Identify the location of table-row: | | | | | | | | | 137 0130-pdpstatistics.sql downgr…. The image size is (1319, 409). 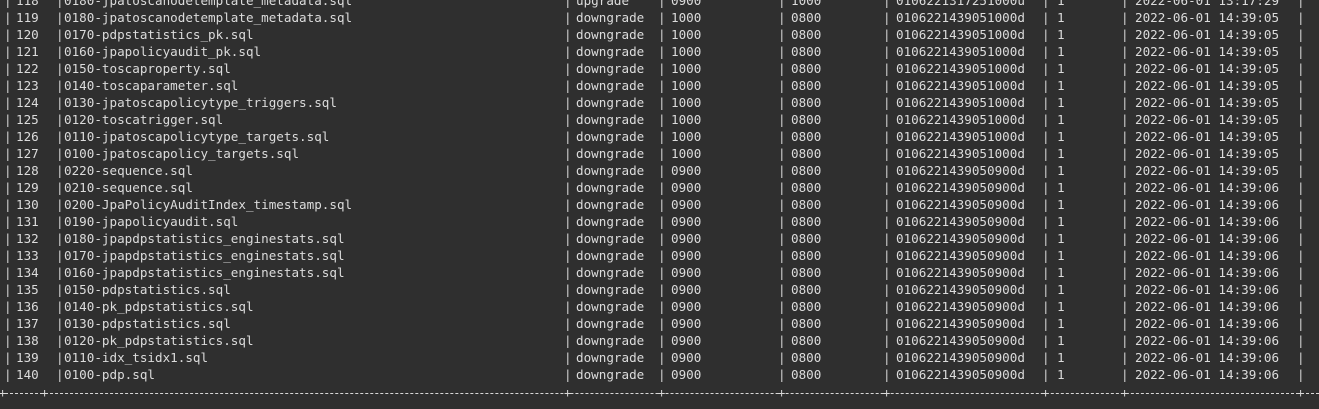
(659, 323).